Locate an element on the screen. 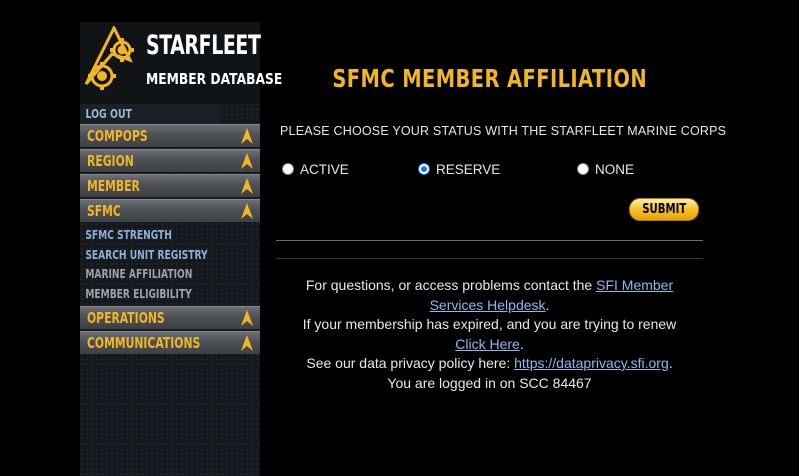 The height and width of the screenshot is (476, 799). submenu-search-unit-registry: SEARCH UNIT REGISTRY is located at coordinates (148, 256).